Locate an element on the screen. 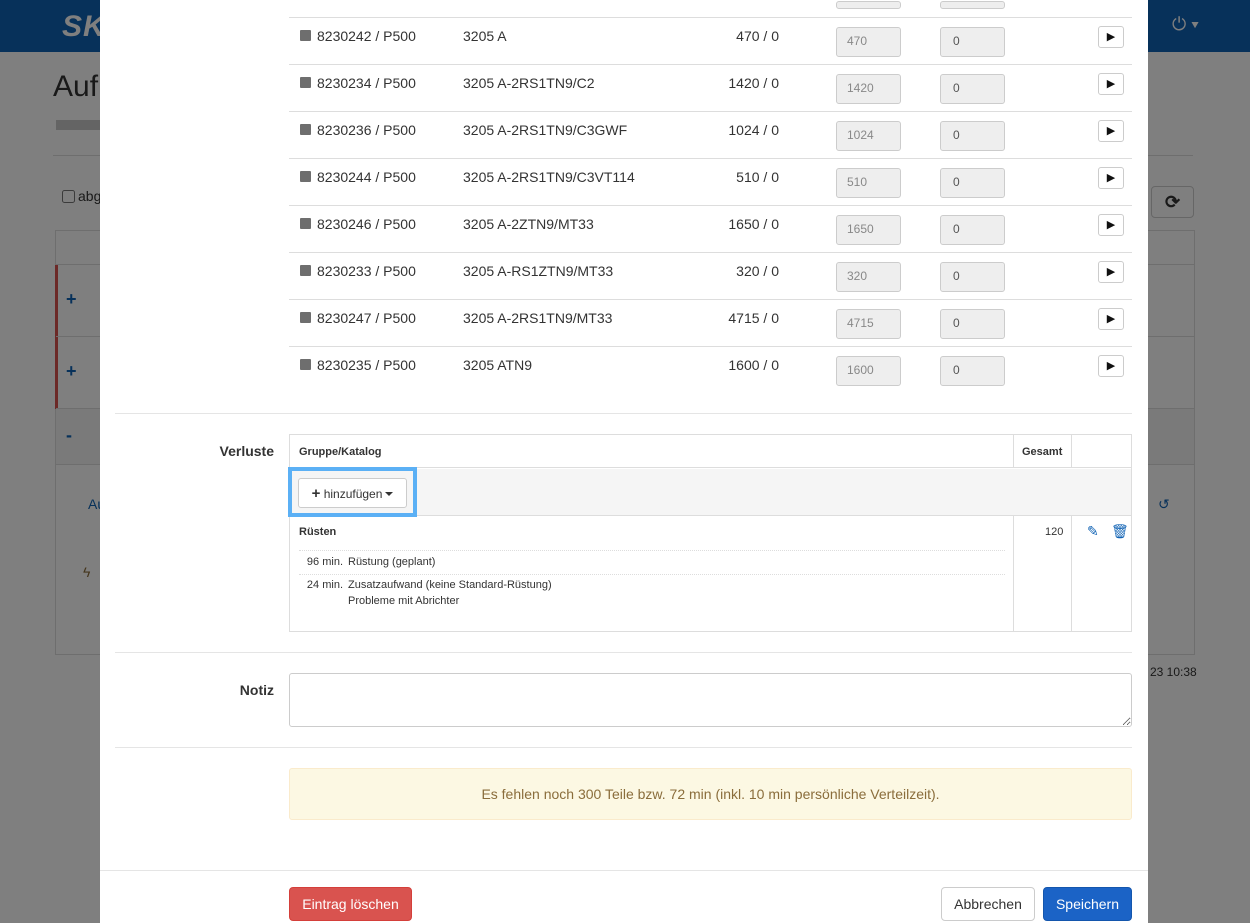 Image resolution: width=1250 pixels, height=923 pixels. planned-quantity-input: 320 is located at coordinates (868, 277).